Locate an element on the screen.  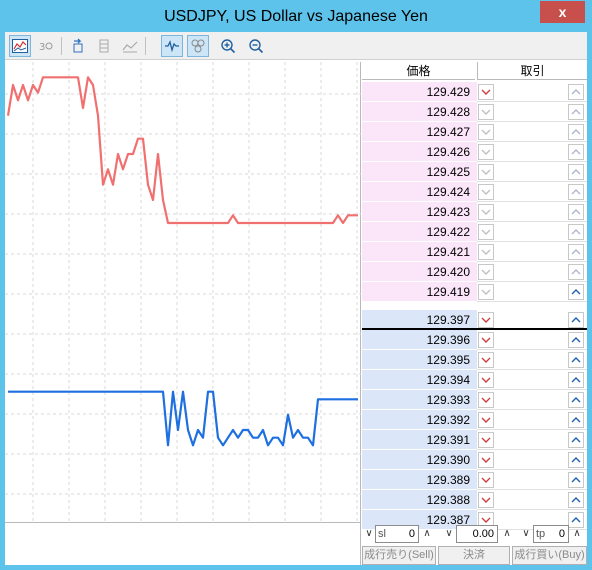
sl-increase-icon: ∧ is located at coordinates (427, 534).